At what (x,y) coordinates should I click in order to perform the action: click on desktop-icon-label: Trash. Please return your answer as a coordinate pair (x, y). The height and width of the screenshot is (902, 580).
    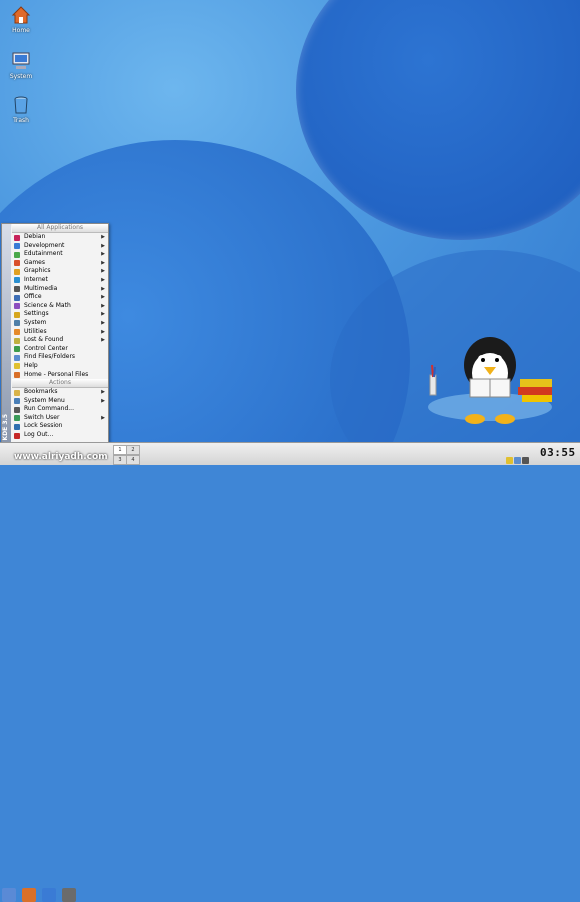
    Looking at the image, I should click on (21, 120).